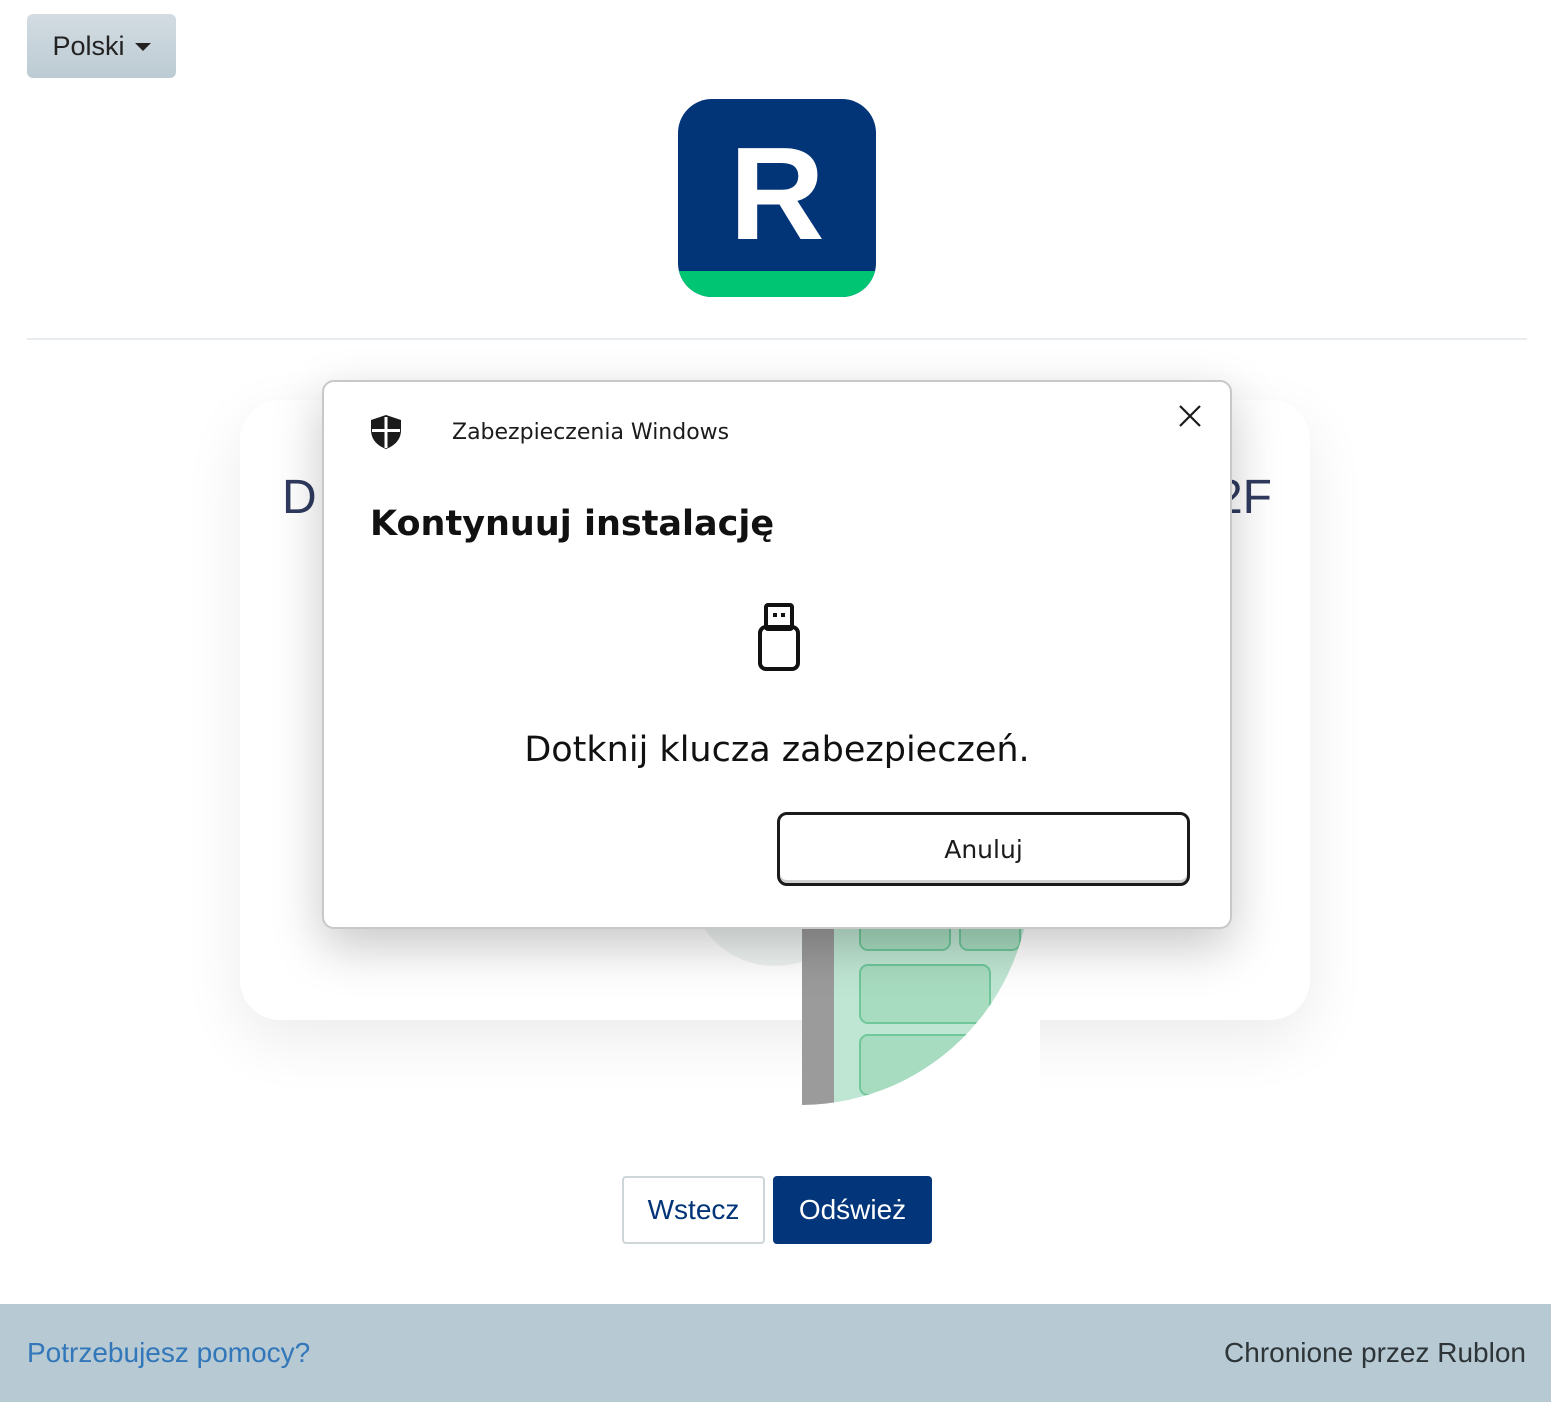 The width and height of the screenshot is (1551, 1402). I want to click on shield-icon, so click(386, 432).